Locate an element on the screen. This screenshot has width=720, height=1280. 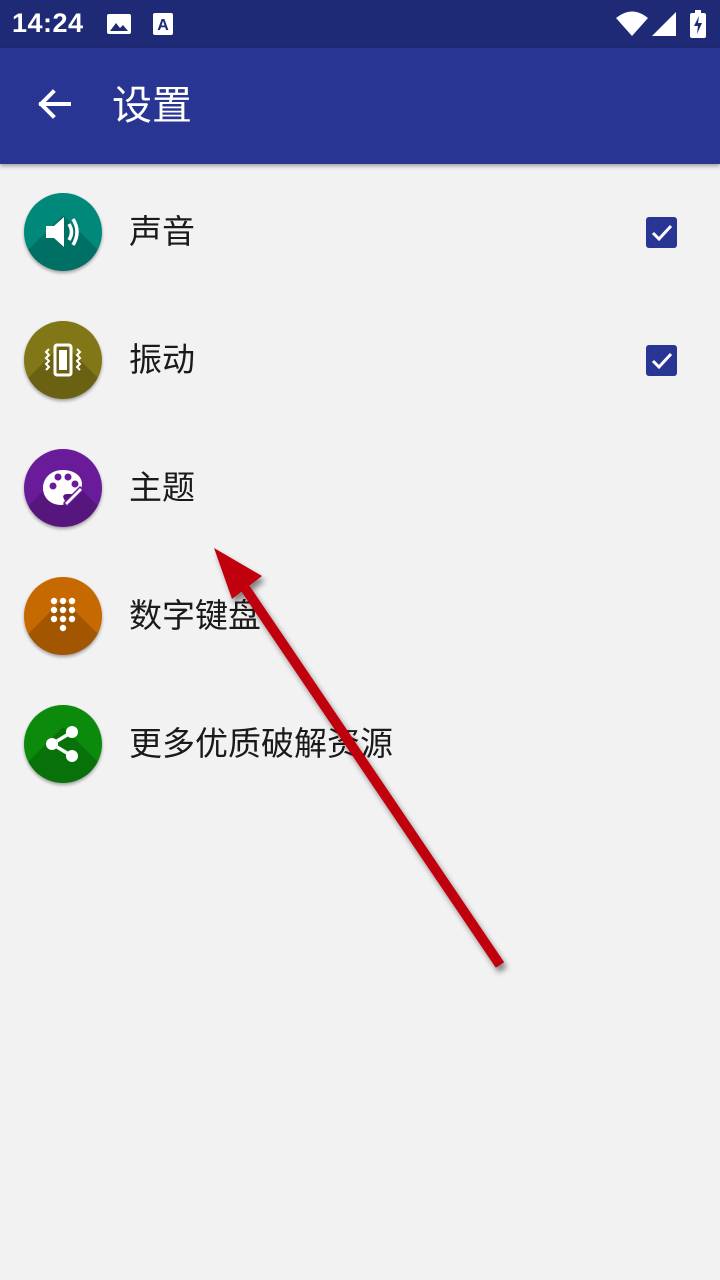
dialpad-icon is located at coordinates (63, 616).